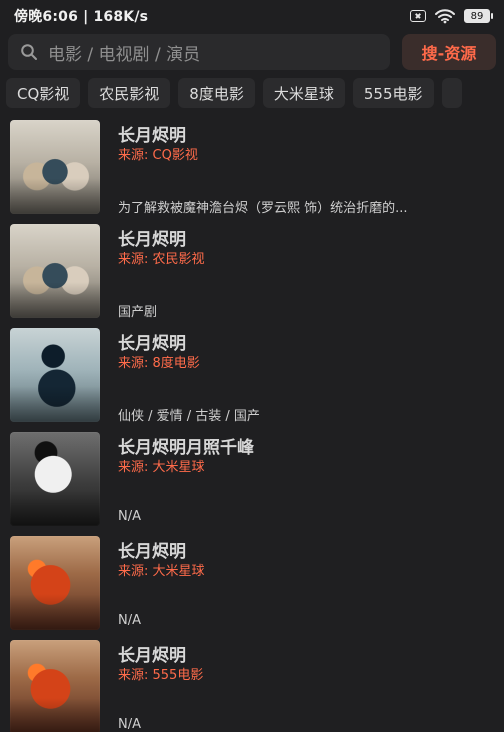  Describe the element at coordinates (43, 93) in the screenshot. I see `source-chip: CQ影视` at that location.